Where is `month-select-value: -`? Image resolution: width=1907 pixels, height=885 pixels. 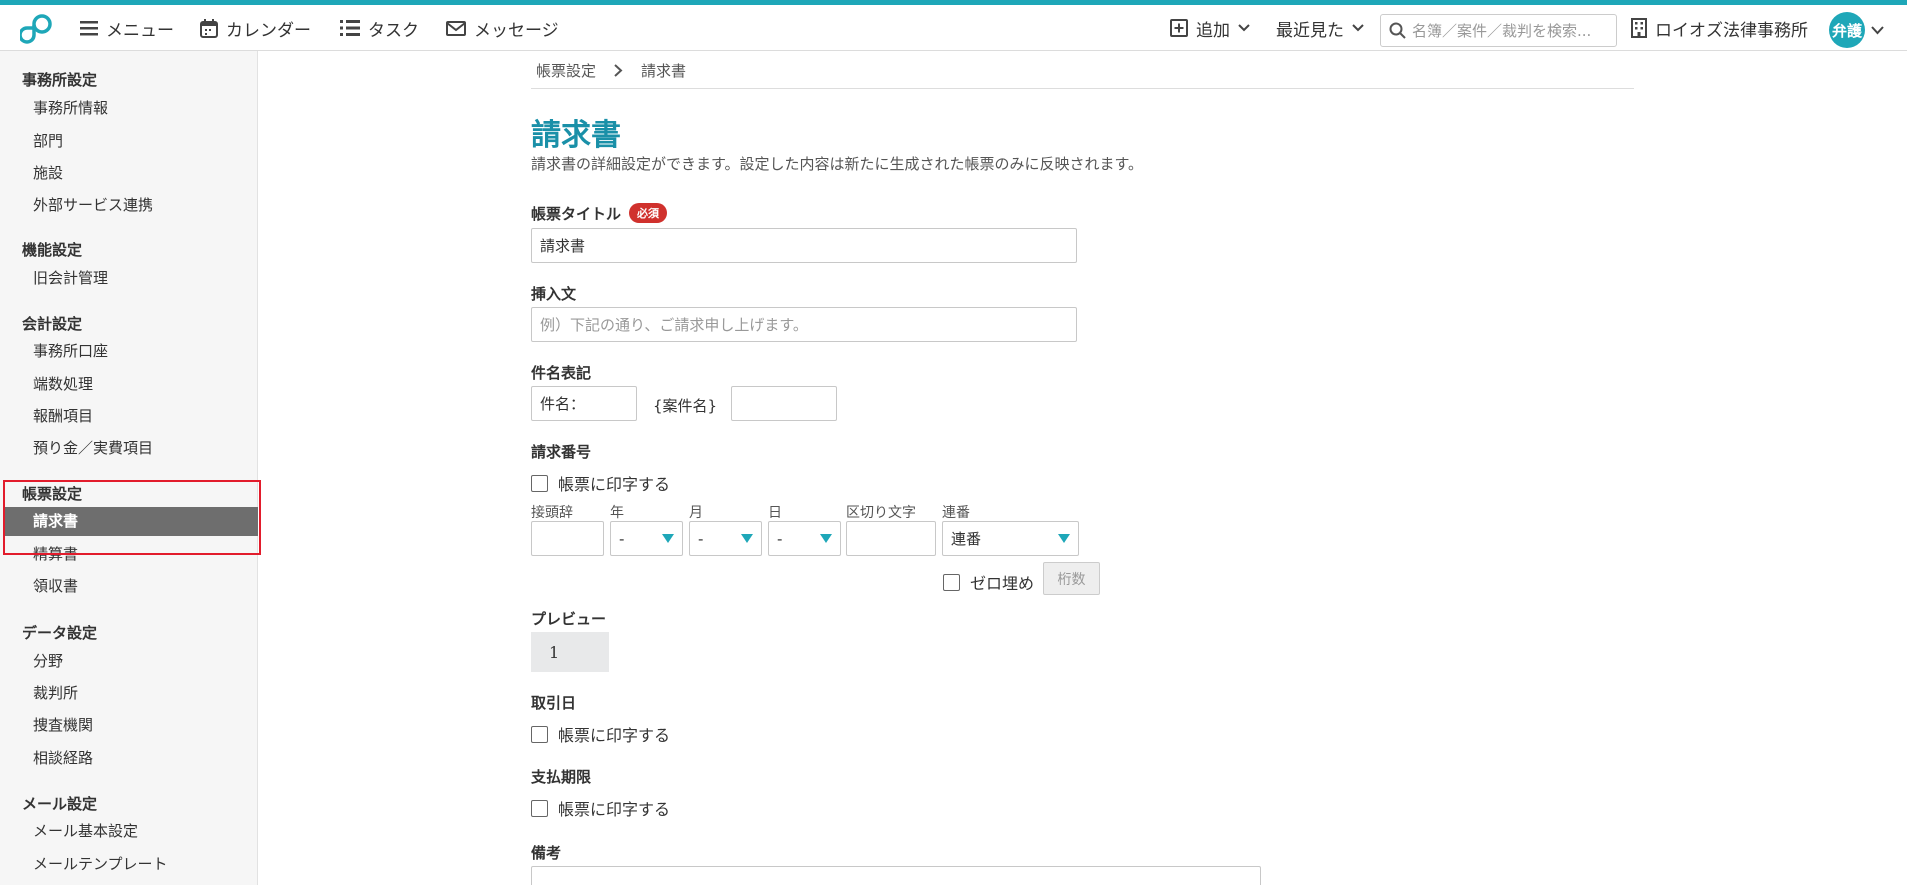
month-select-value: - is located at coordinates (701, 538).